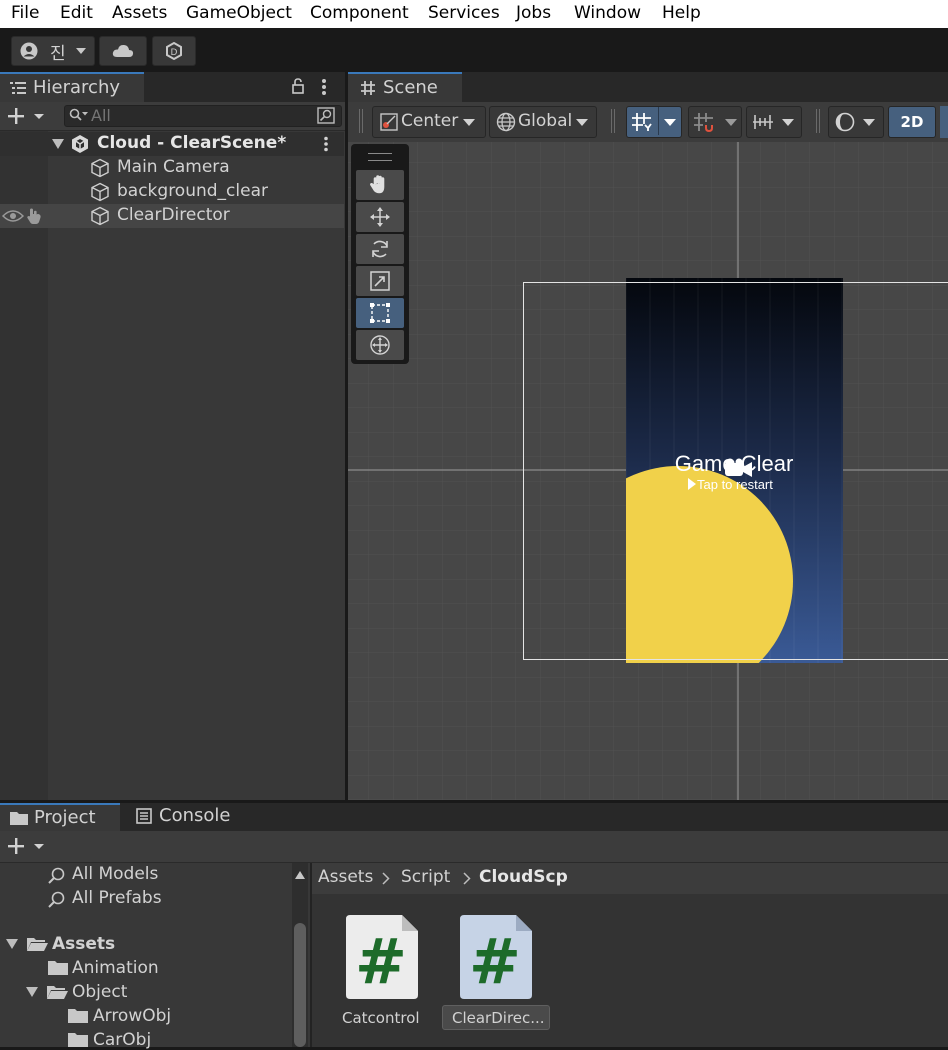  I want to click on tree-carobj: CarObj, so click(122, 1040).